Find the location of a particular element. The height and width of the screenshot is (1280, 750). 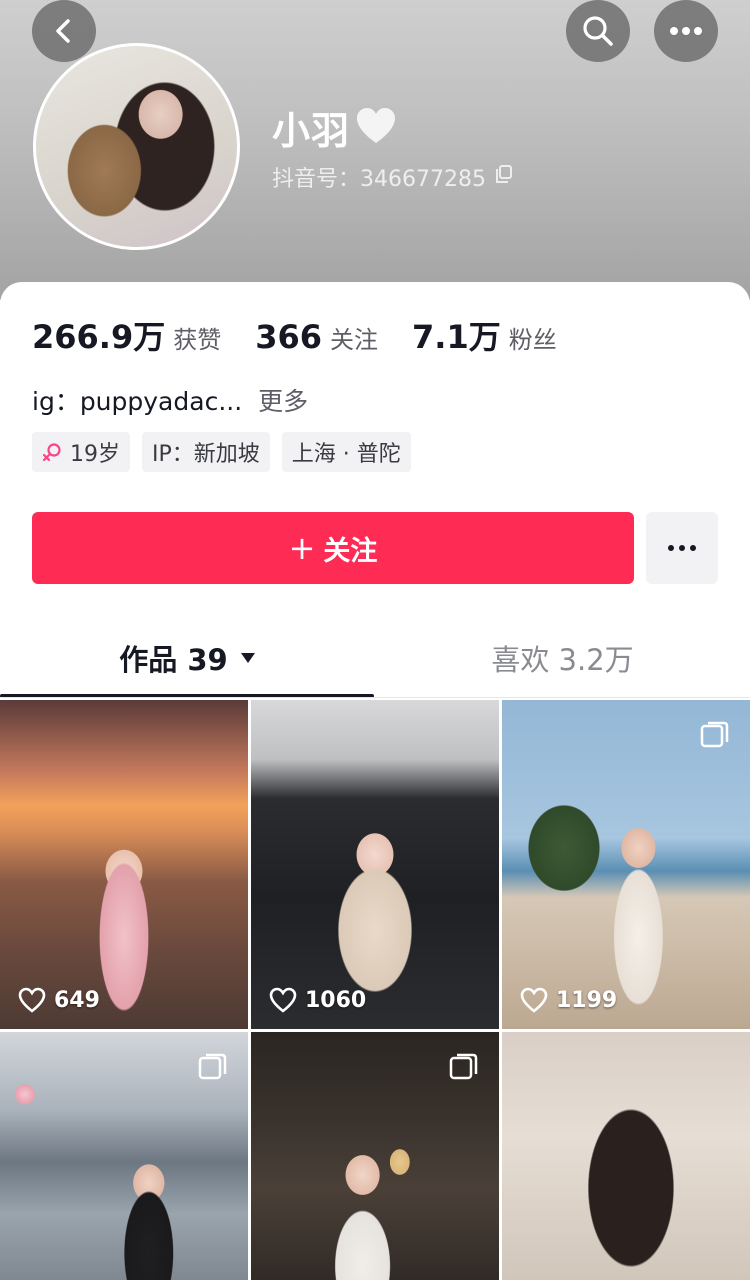

more-actions-button is located at coordinates (682, 548).